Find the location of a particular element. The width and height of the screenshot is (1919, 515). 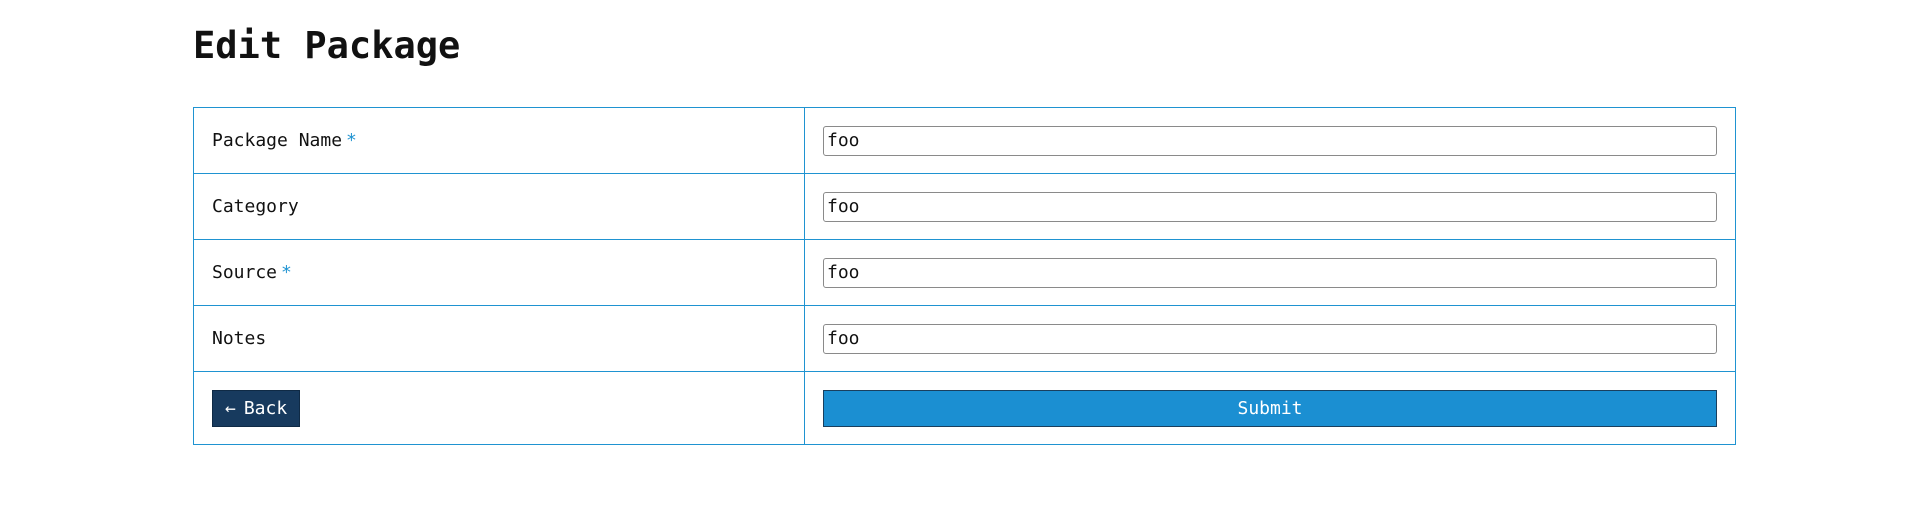

form-row-notes: Notes is located at coordinates (964, 338).